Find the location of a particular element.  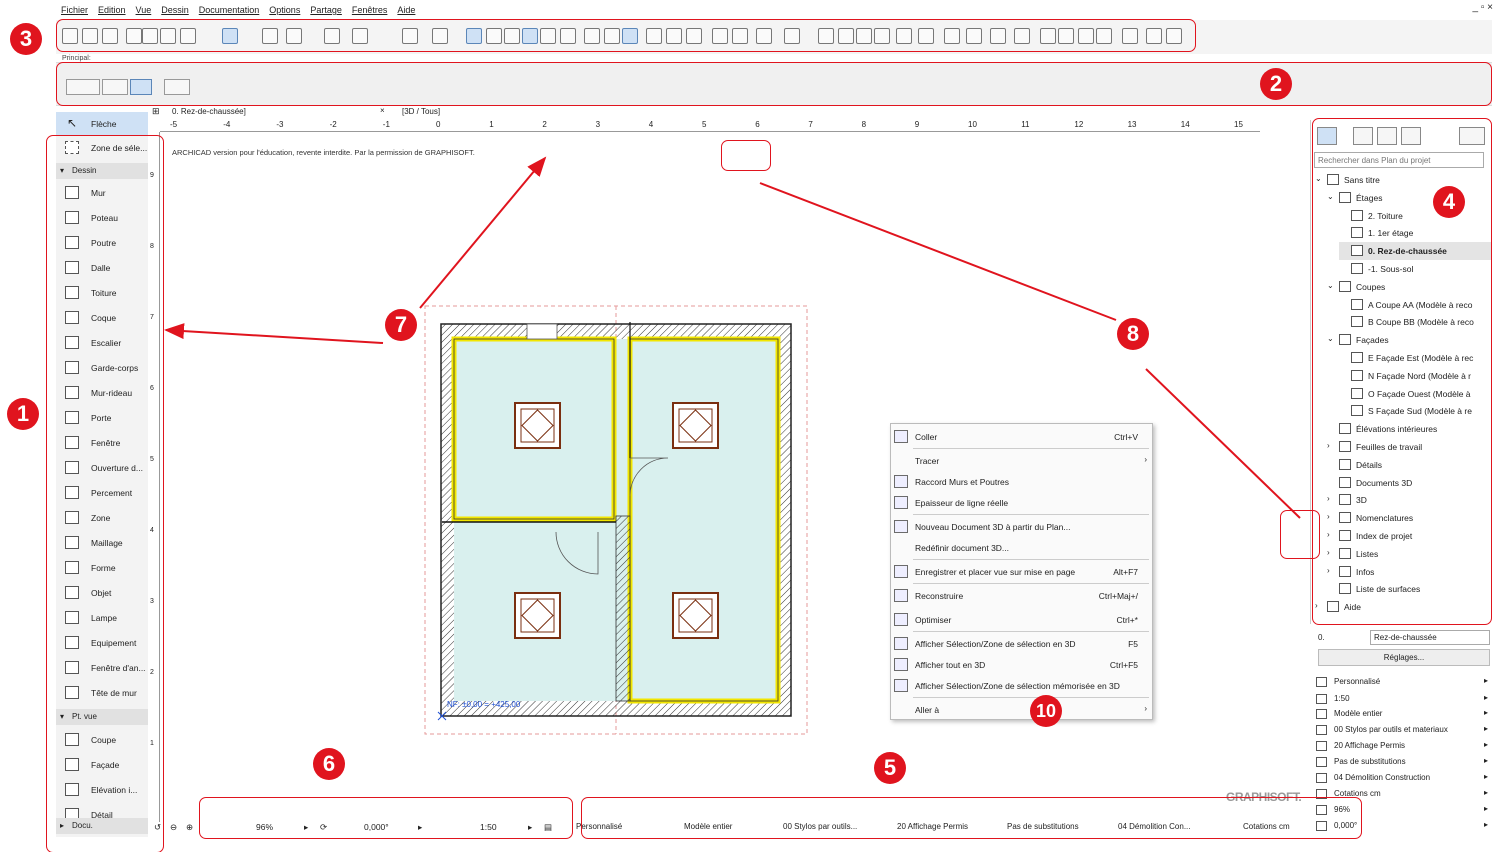

badge-2: 2 is located at coordinates (1276, 84).